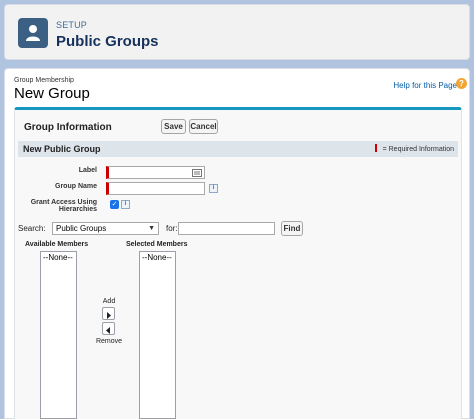  What do you see at coordinates (109, 341) in the screenshot?
I see `remove-label: Remove` at bounding box center [109, 341].